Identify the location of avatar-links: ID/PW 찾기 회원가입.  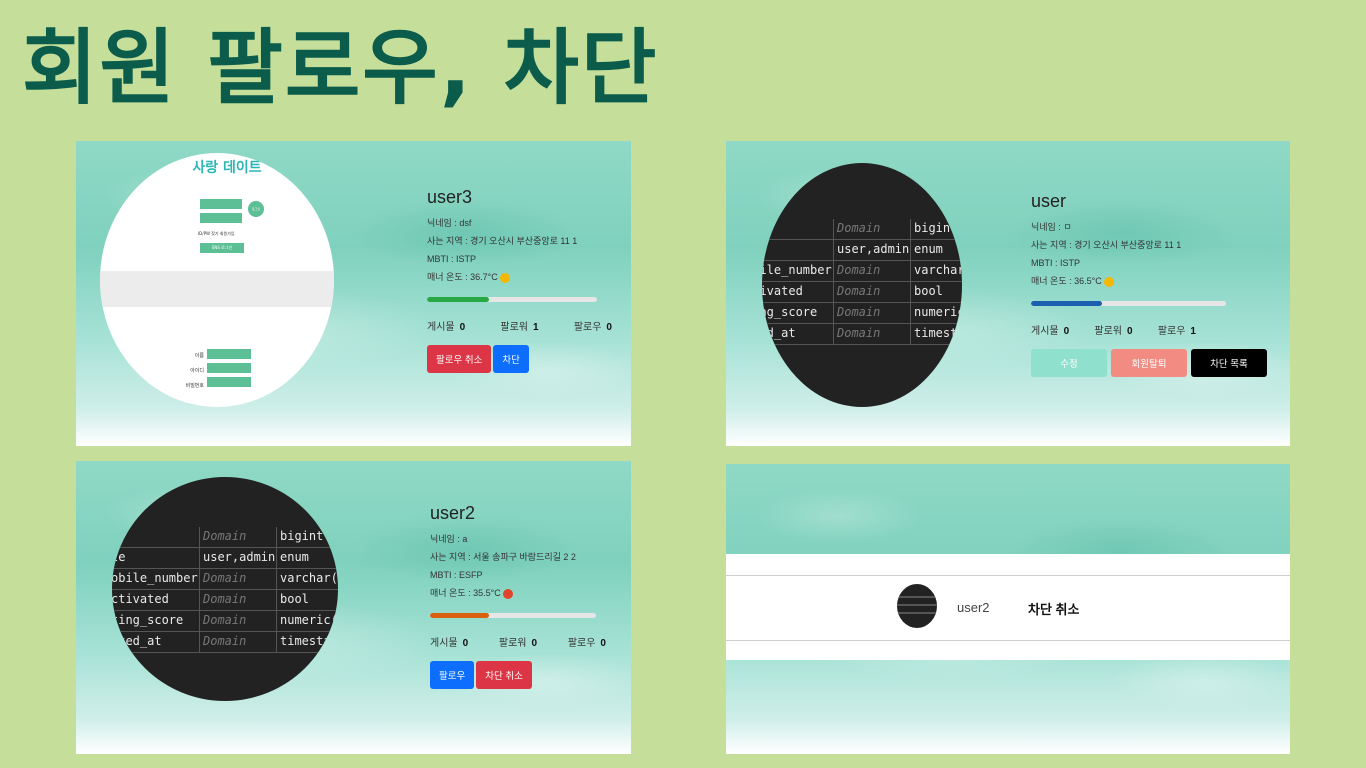
(216, 233).